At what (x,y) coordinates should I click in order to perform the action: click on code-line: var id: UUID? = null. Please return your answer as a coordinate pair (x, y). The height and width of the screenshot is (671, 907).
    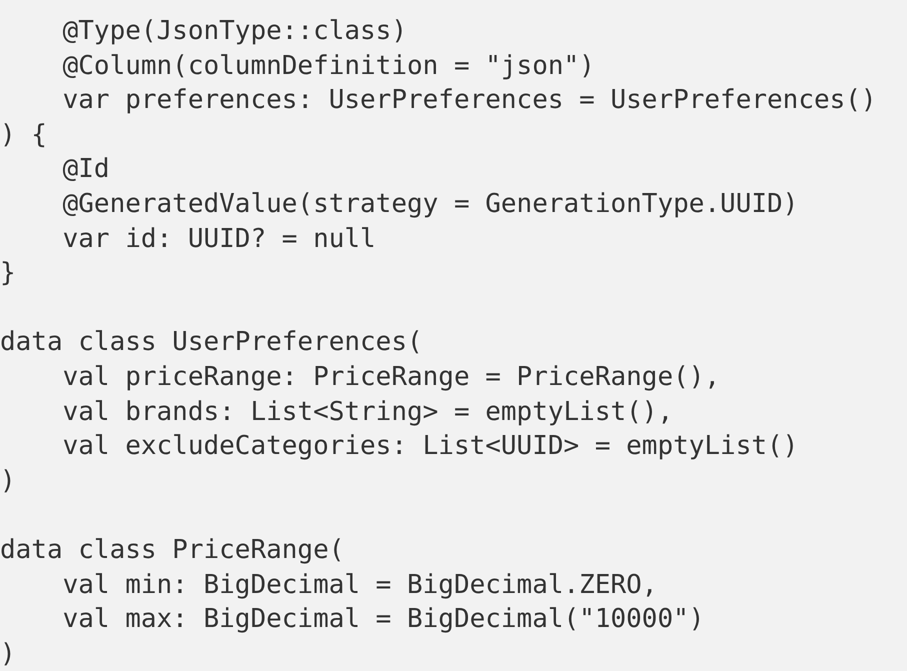
    Looking at the image, I should click on (219, 239).